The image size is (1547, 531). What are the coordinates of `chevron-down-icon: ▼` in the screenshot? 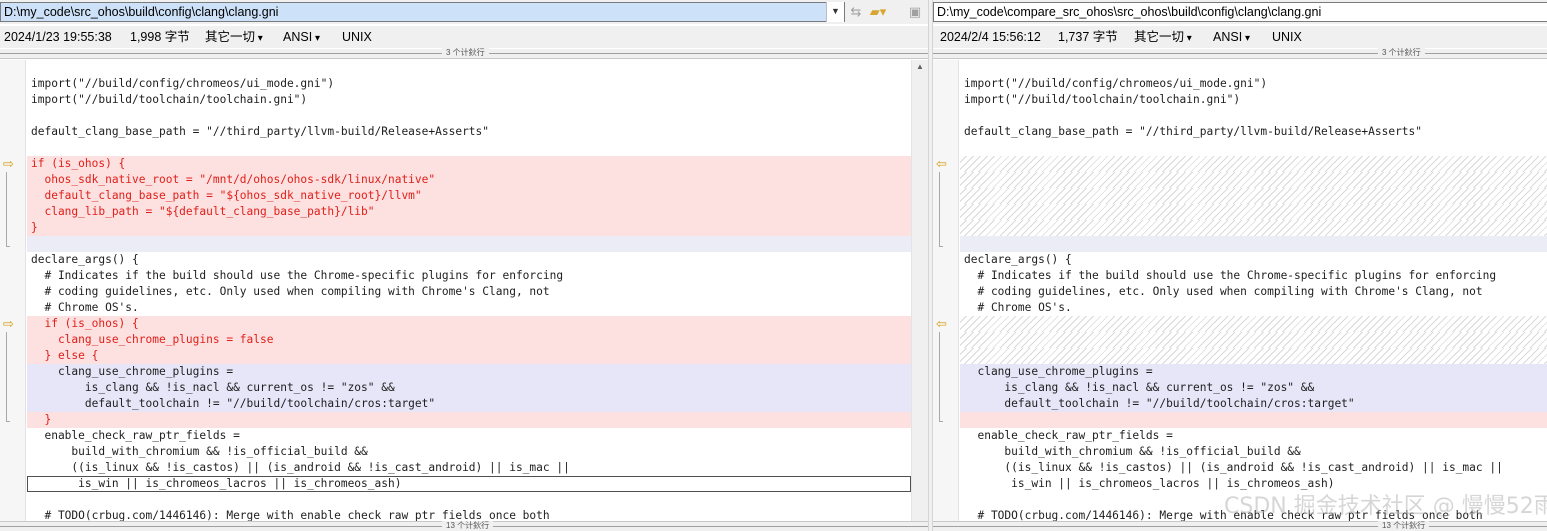 It's located at (835, 12).